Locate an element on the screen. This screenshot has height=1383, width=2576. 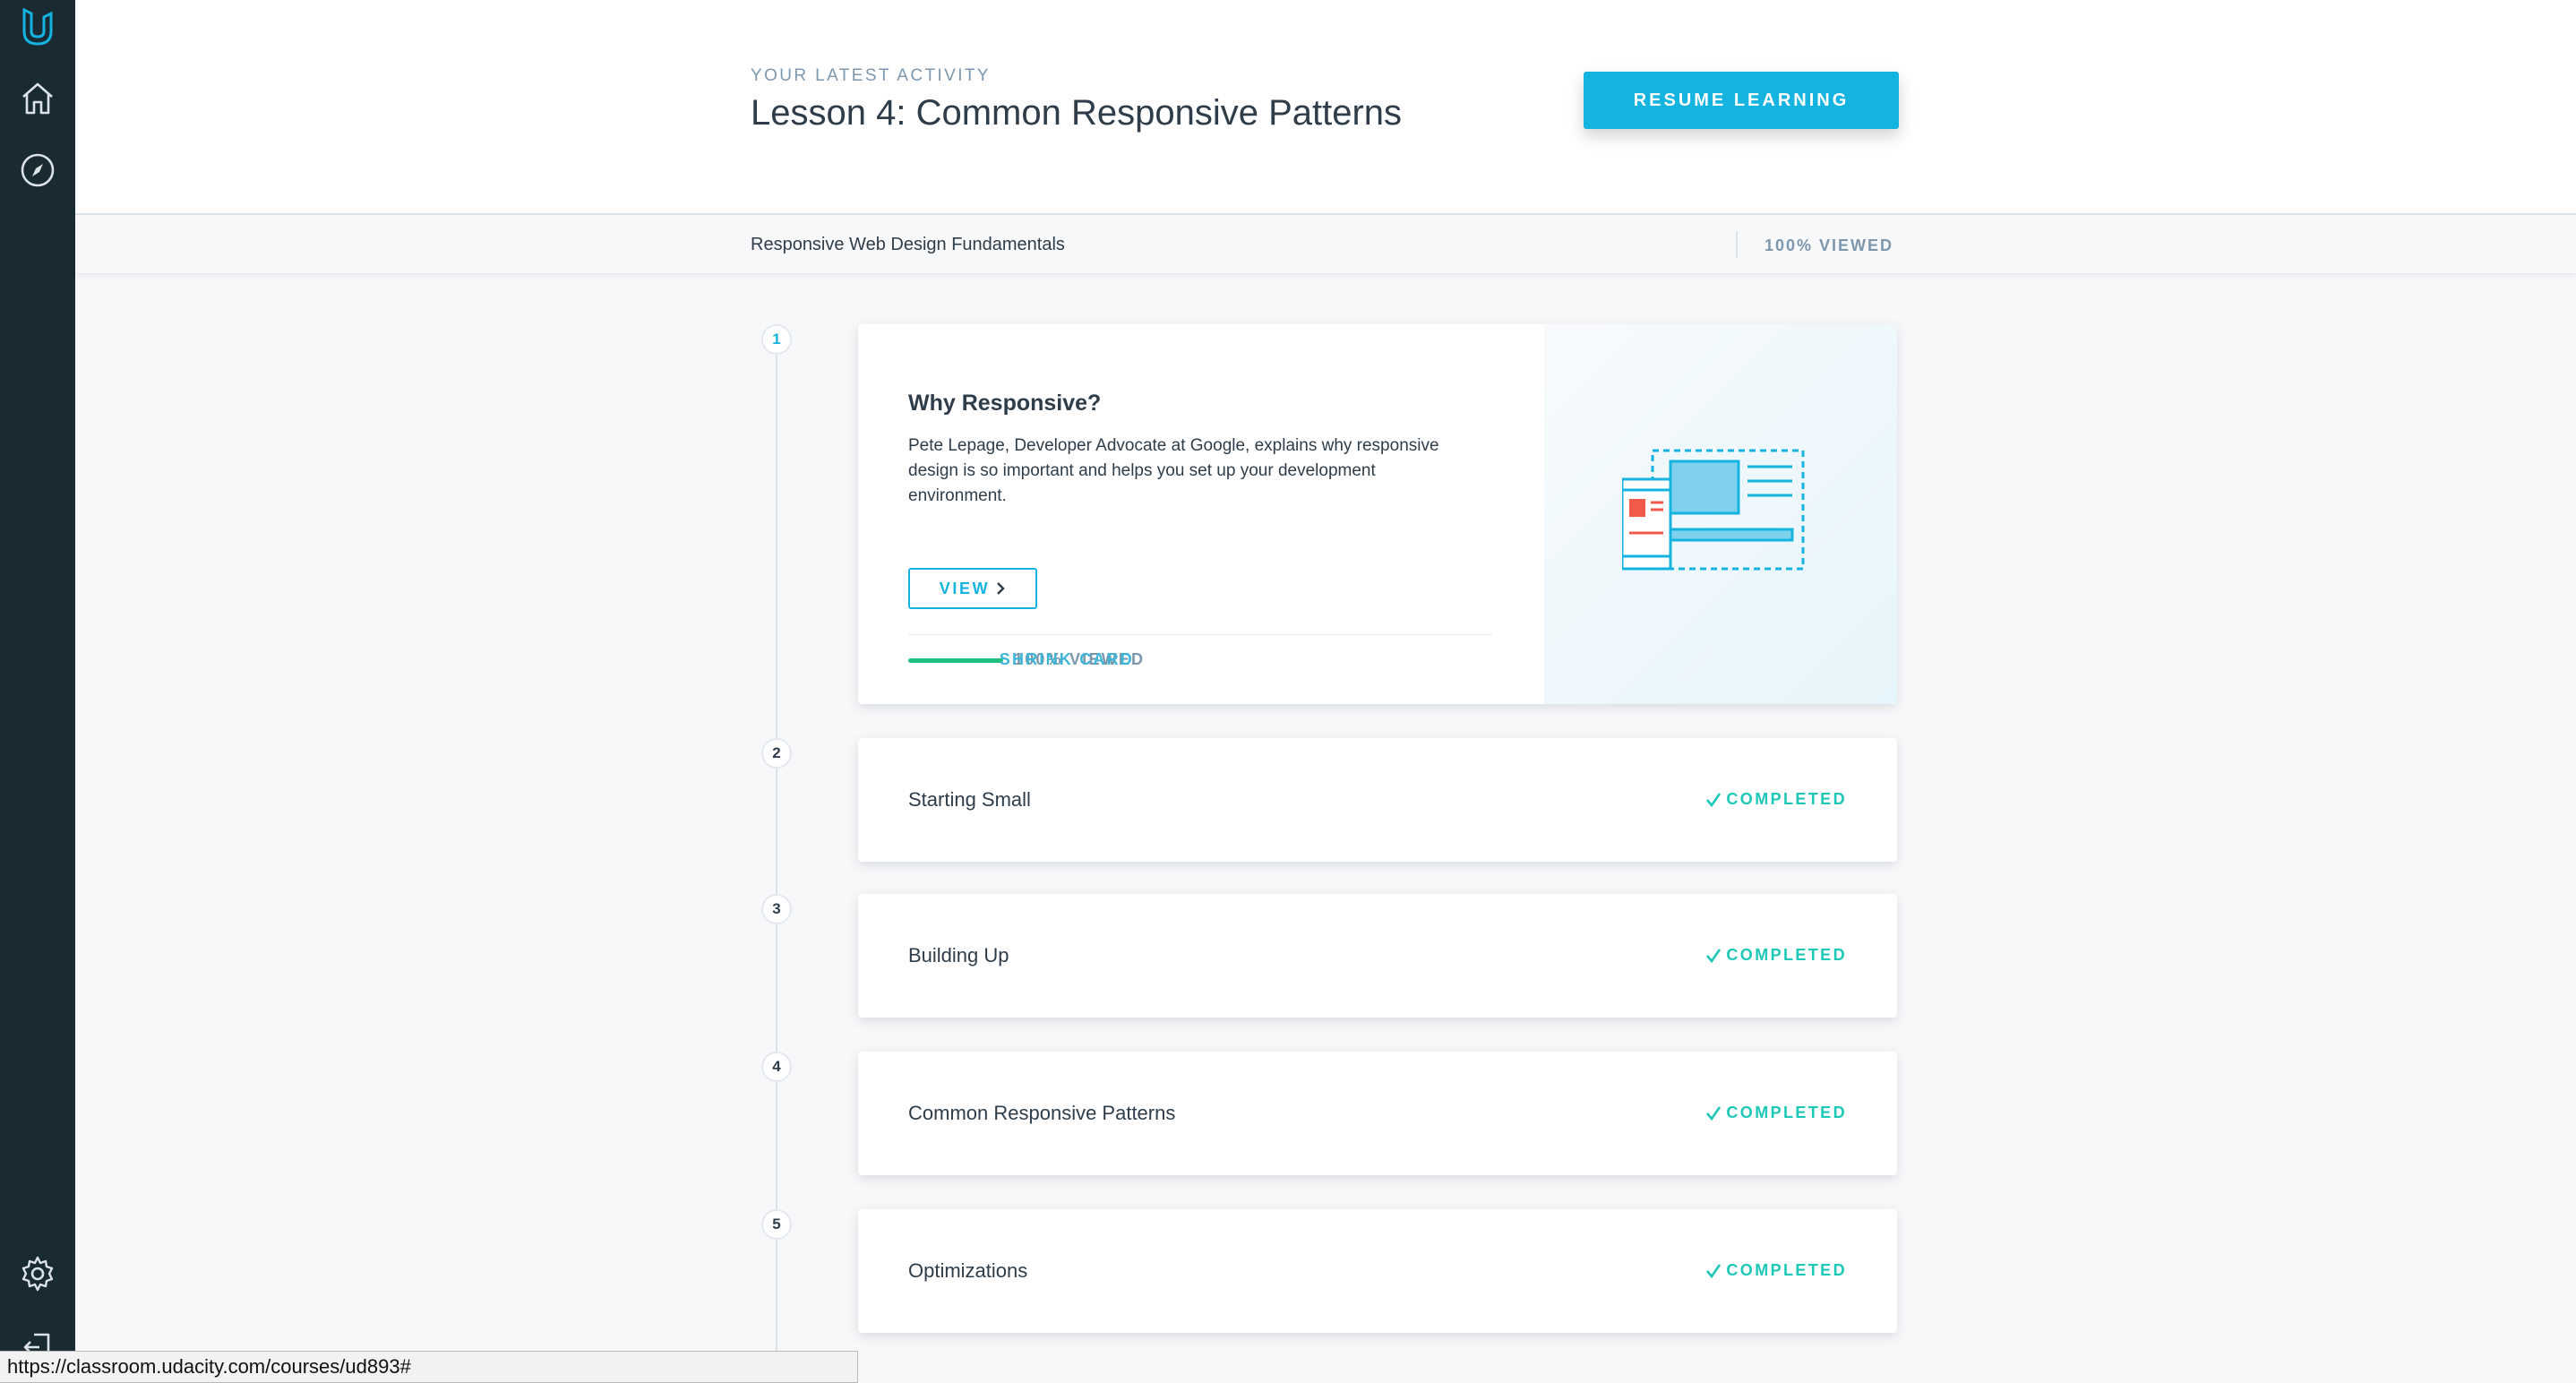
concept-title: Building Up is located at coordinates (958, 955).